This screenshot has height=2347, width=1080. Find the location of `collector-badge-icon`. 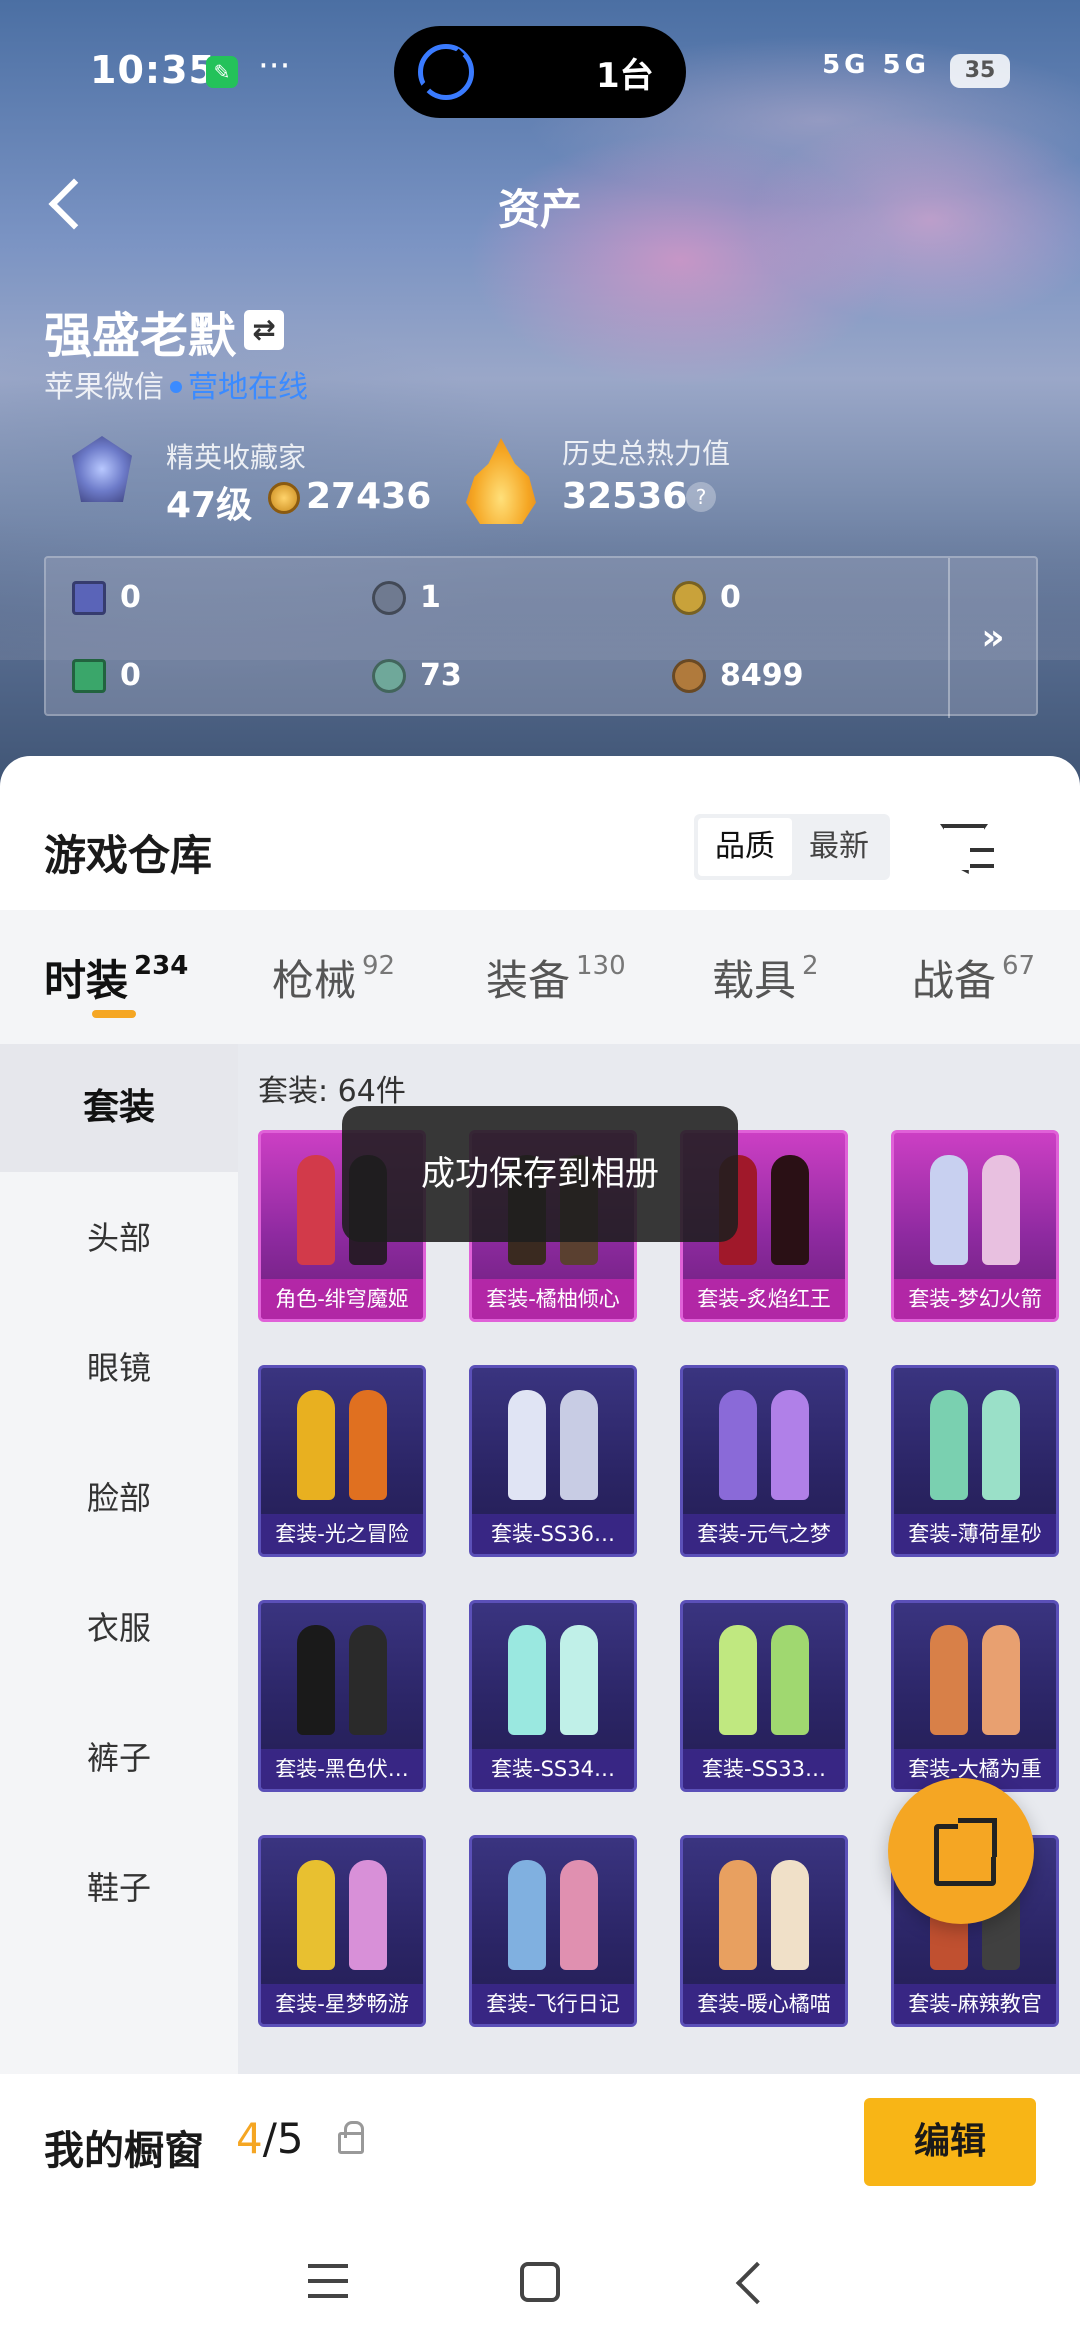

collector-badge-icon is located at coordinates (102, 472).